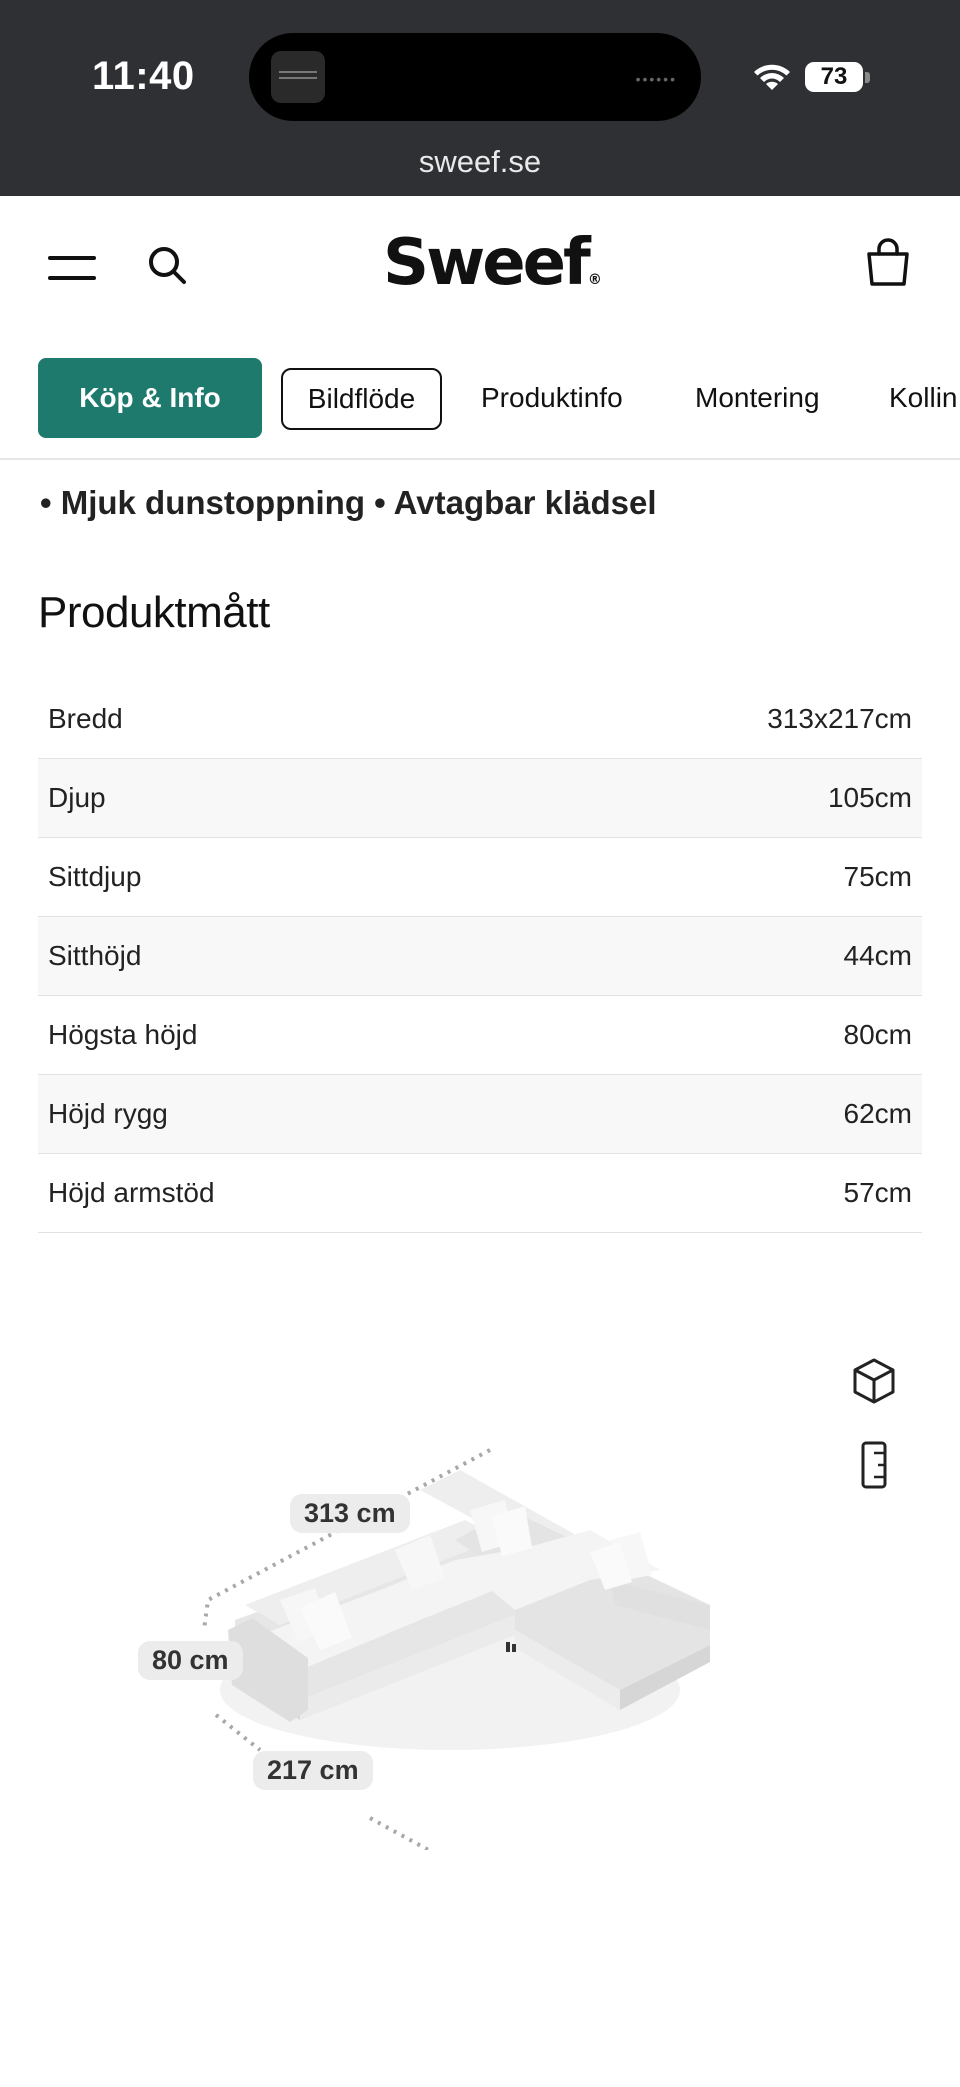 The width and height of the screenshot is (960, 2087). What do you see at coordinates (877, 1113) in the screenshot?
I see `spec-value: 62cm` at bounding box center [877, 1113].